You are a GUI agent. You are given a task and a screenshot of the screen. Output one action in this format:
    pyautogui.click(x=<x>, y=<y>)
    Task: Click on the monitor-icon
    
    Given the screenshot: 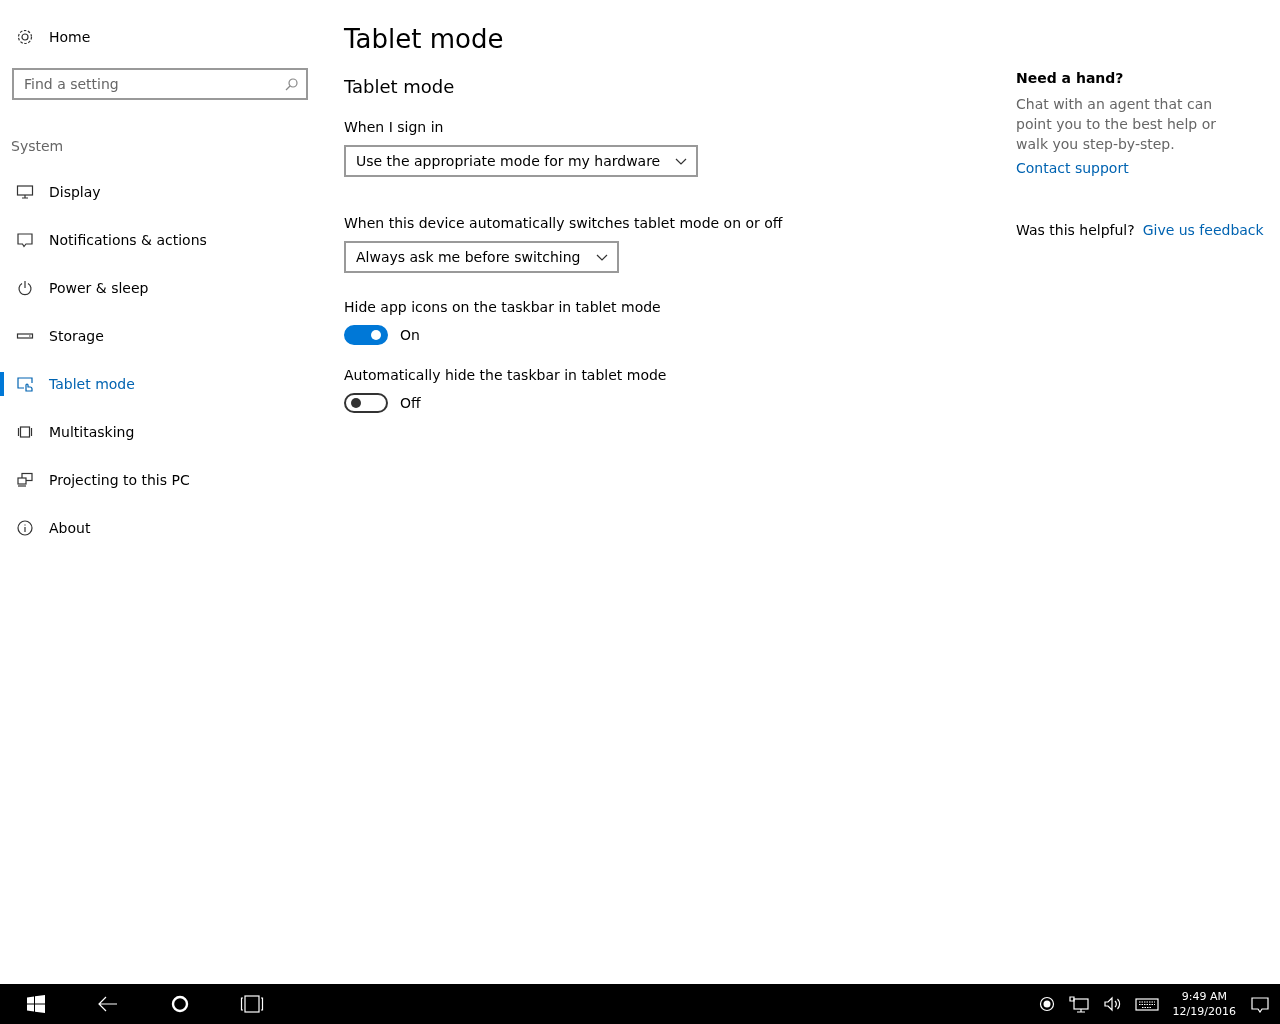 What is the action you would take?
    pyautogui.click(x=25, y=192)
    